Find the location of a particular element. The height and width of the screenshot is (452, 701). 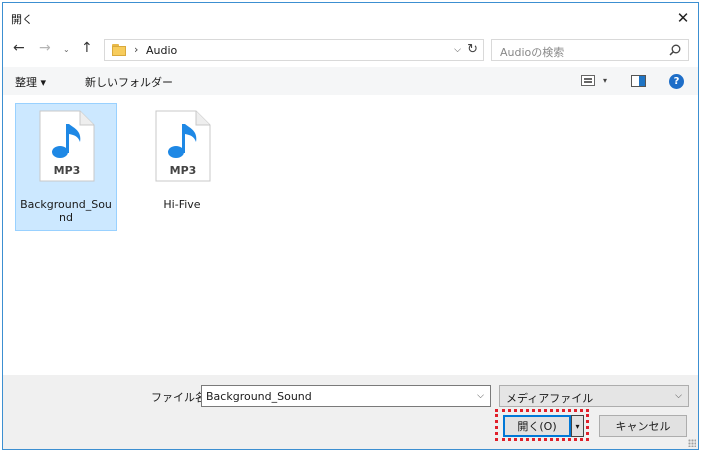

filename-value: Background_Sound is located at coordinates (259, 396).